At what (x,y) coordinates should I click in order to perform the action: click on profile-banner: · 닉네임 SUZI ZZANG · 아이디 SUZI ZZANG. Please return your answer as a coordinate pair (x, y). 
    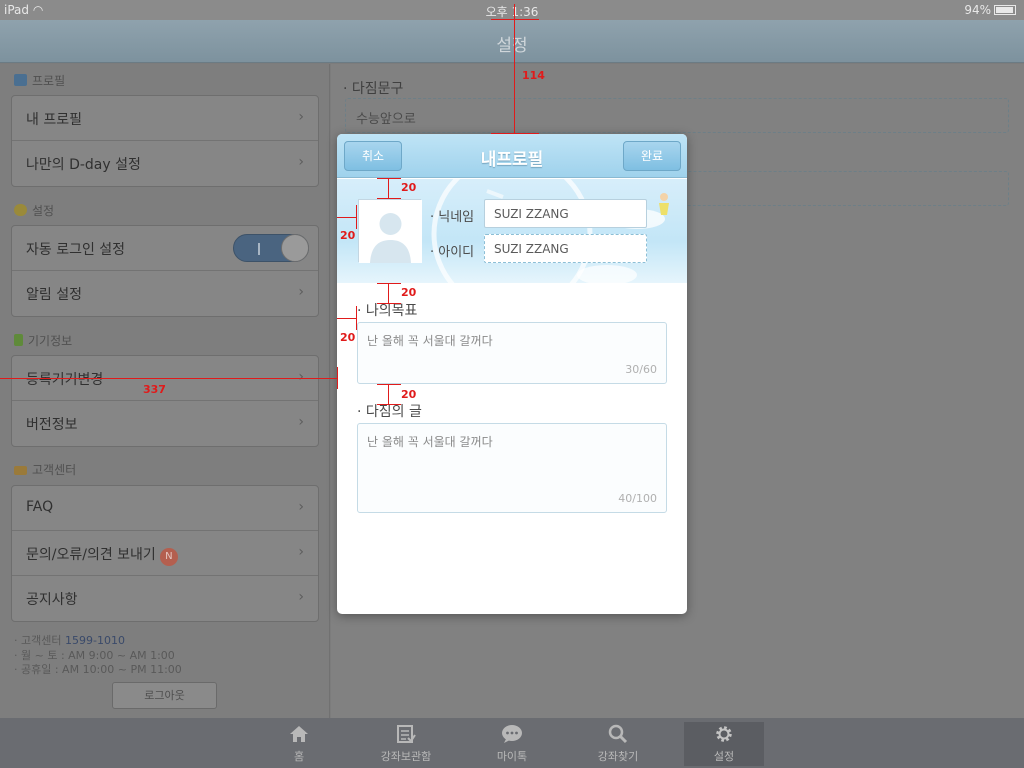
    Looking at the image, I should click on (512, 231).